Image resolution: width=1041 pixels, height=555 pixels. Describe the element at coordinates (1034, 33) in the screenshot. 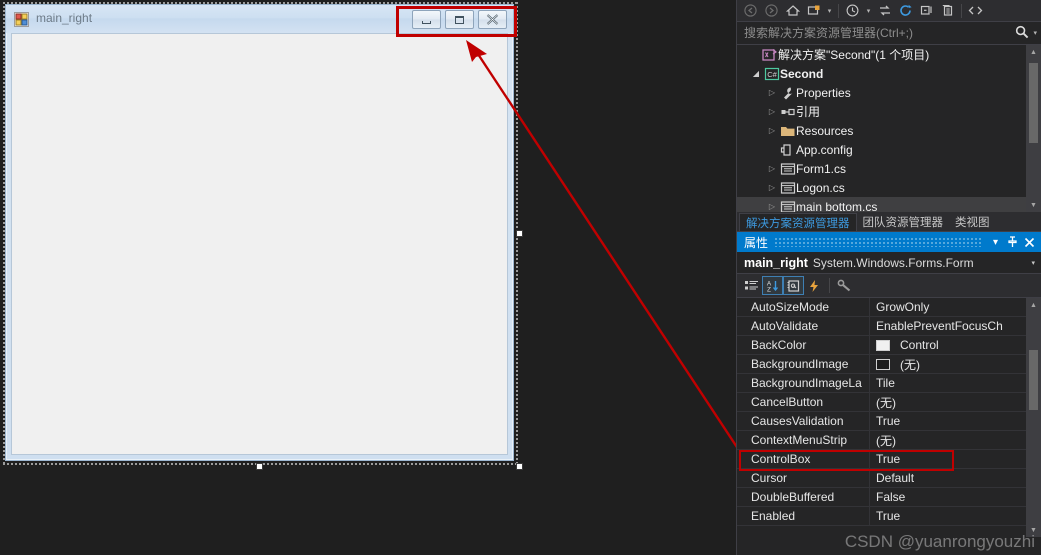

I see `search-dropdown-caret: ▾` at that location.